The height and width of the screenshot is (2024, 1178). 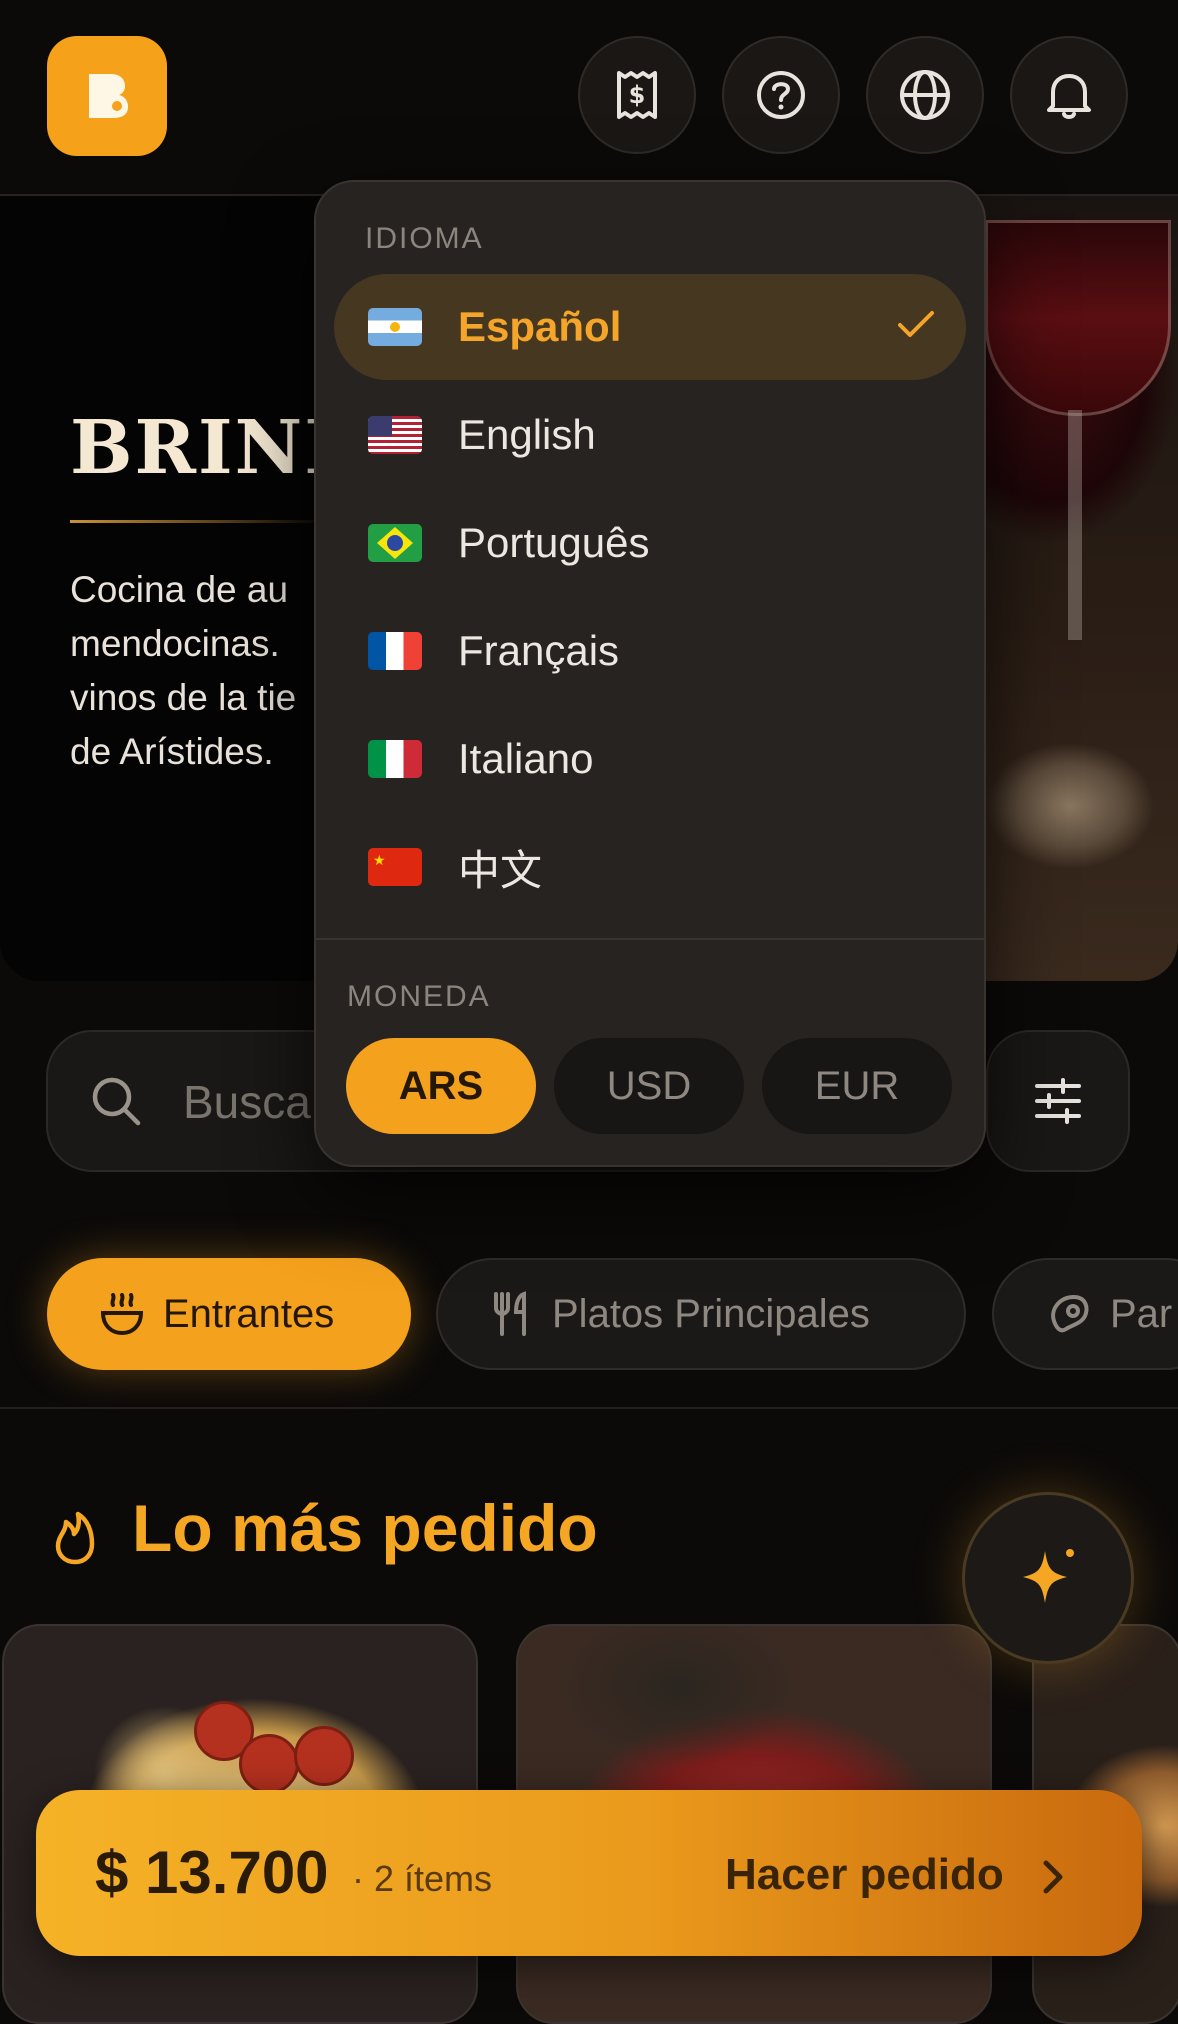 I want to click on cutlery-icon, so click(x=510, y=1313).